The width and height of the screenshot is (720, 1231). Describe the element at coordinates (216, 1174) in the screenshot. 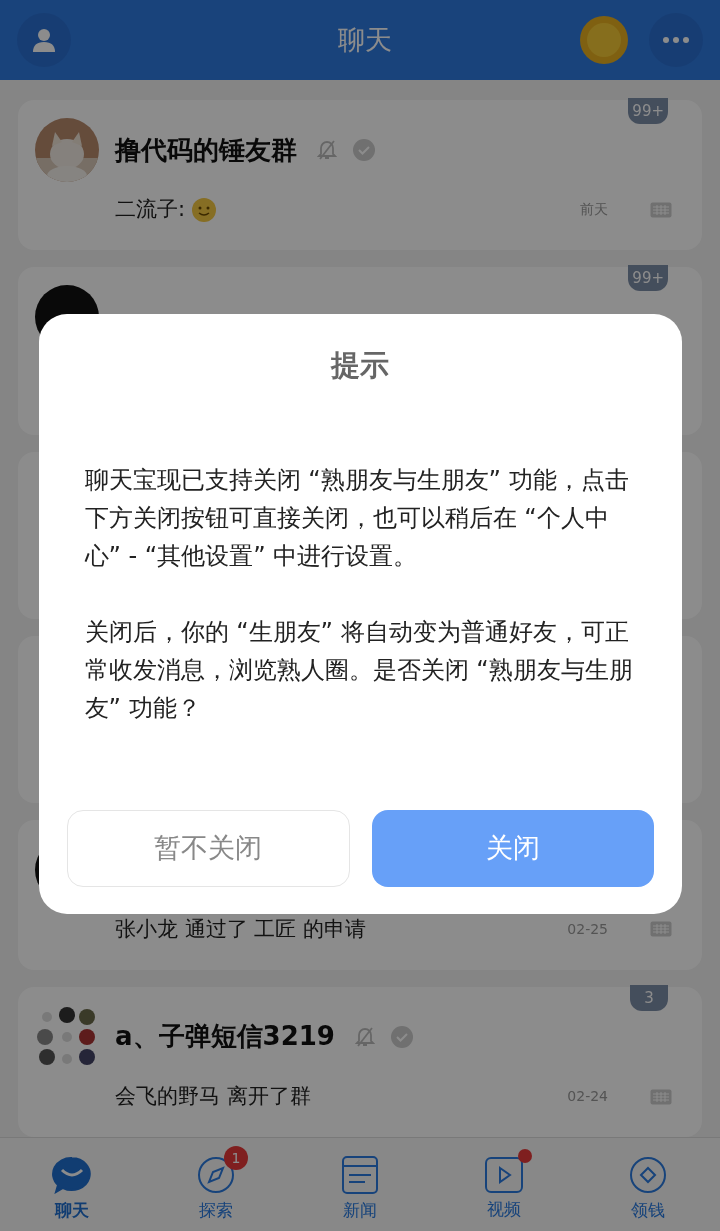

I see `compass-icon` at that location.